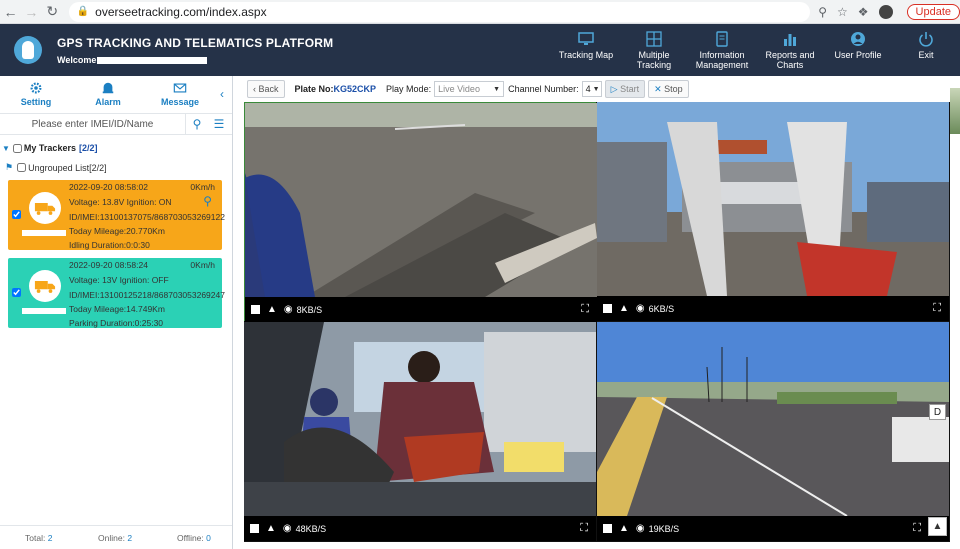 This screenshot has height=549, width=960. What do you see at coordinates (654, 50) in the screenshot?
I see `menu-multiple-tracking: Multiple Tracking` at bounding box center [654, 50].